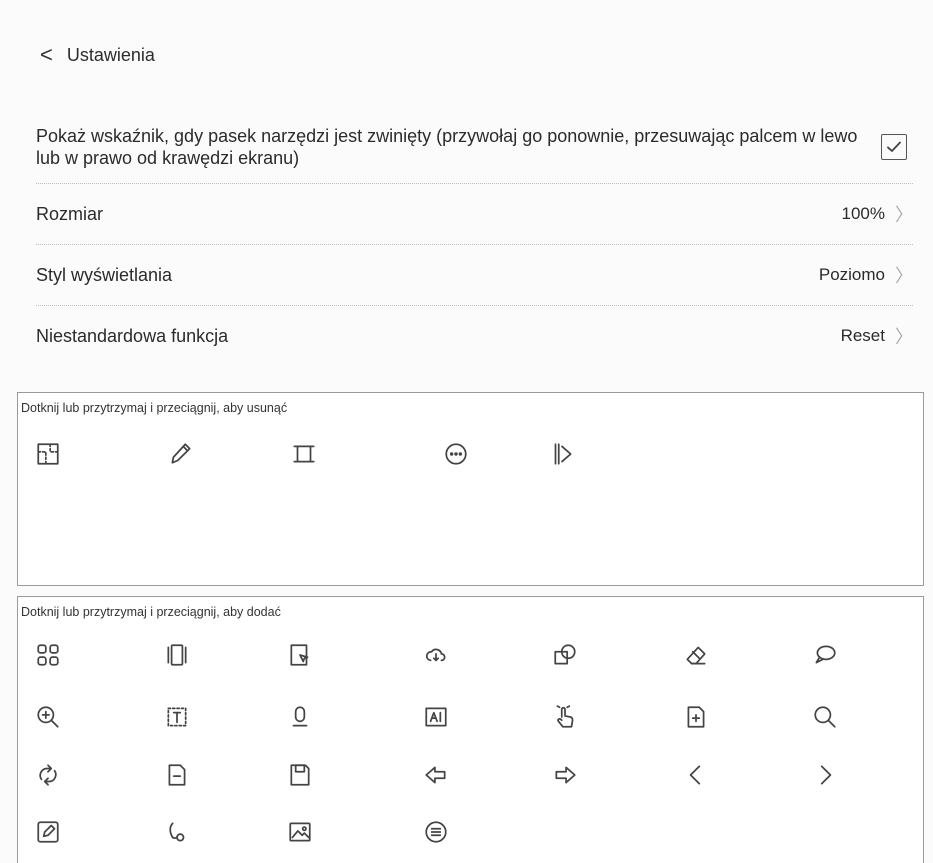 The height and width of the screenshot is (863, 933). What do you see at coordinates (436, 655) in the screenshot?
I see `cloud-sync-icon` at bounding box center [436, 655].